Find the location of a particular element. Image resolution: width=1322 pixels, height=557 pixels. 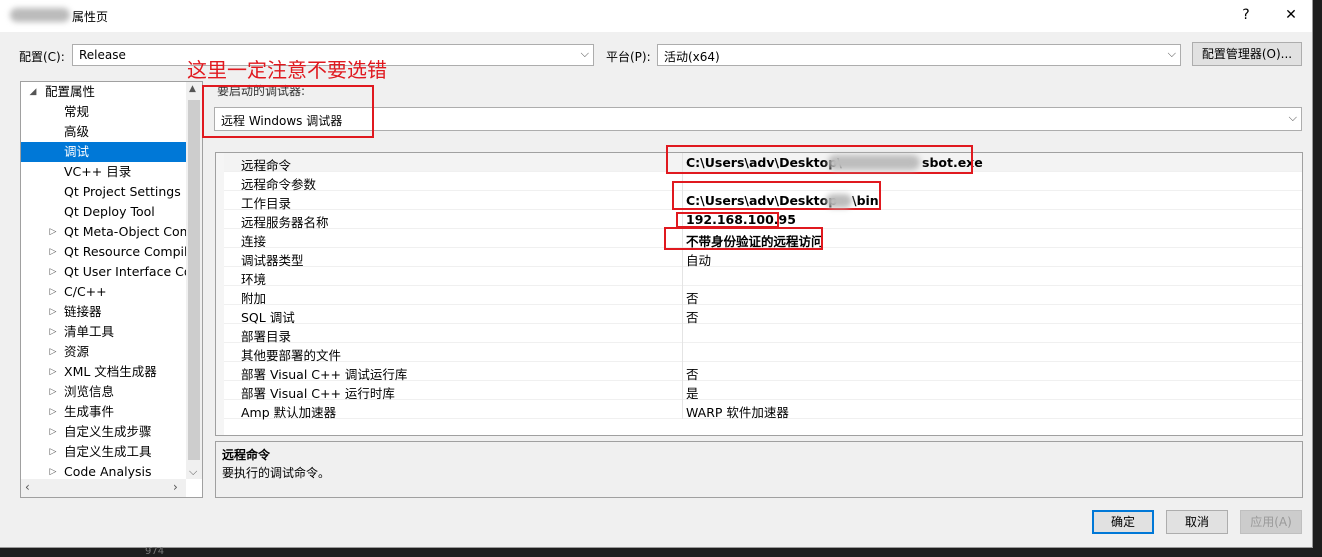

tree-item-label: Qt Project Settings is located at coordinates (122, 191).